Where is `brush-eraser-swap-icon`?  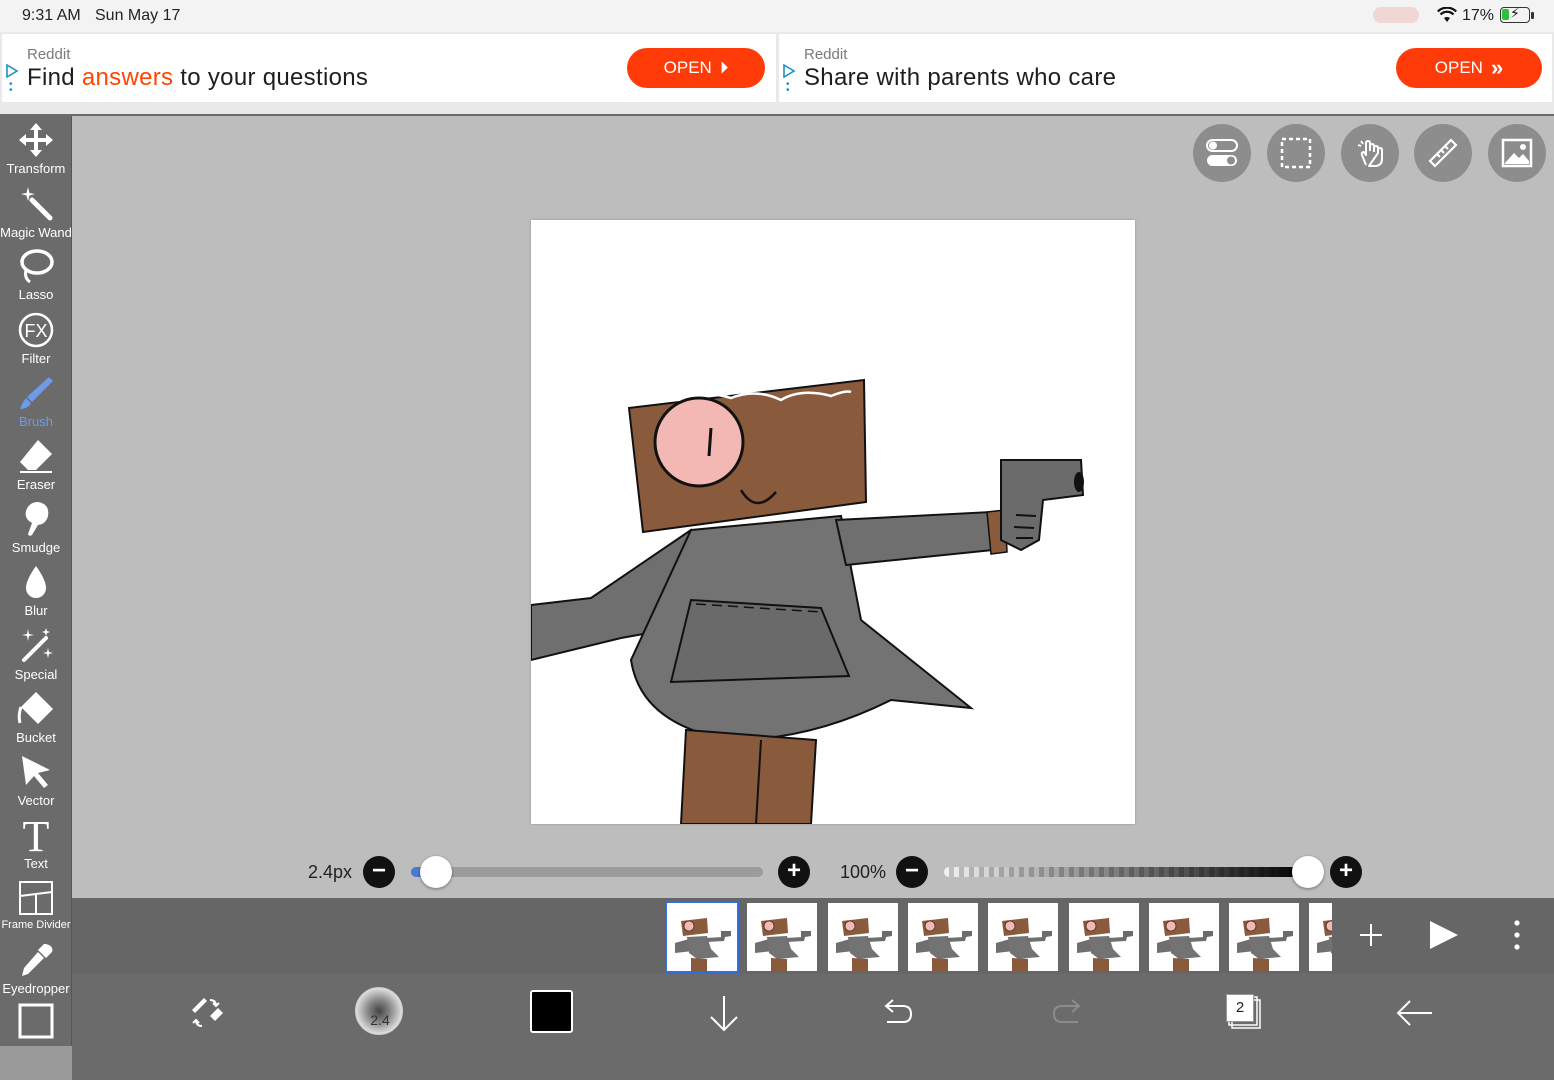 brush-eraser-swap-icon is located at coordinates (207, 1012).